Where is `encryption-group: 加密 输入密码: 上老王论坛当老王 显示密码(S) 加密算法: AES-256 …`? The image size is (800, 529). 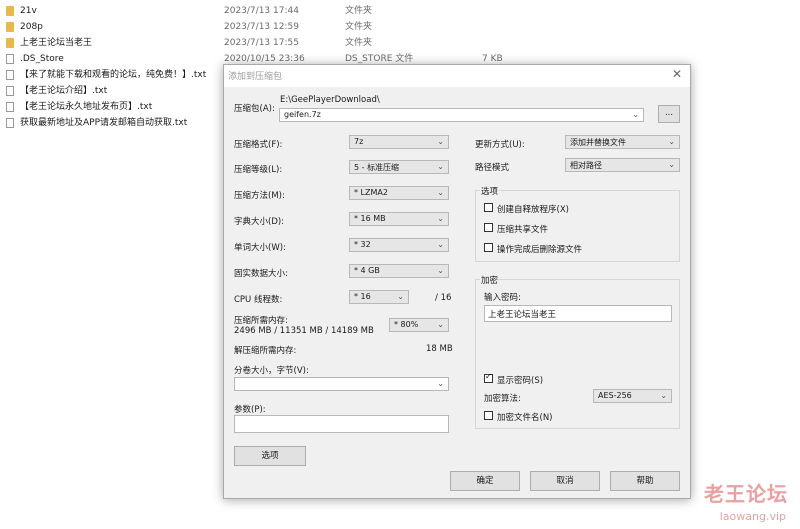
encryption-group: 加密 输入密码: 上老王论坛当老王 显示密码(S) 加密算法: AES-256 … is located at coordinates (577, 351).